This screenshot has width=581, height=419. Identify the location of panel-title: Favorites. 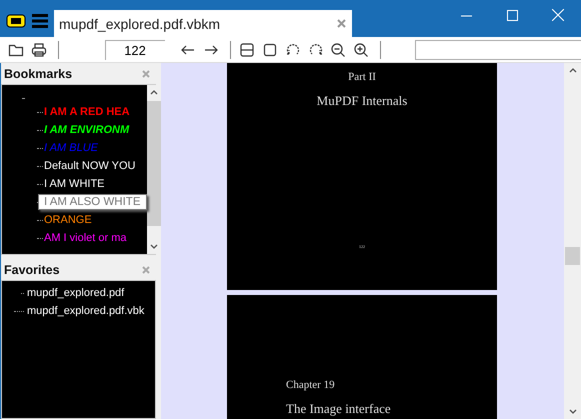
(32, 269).